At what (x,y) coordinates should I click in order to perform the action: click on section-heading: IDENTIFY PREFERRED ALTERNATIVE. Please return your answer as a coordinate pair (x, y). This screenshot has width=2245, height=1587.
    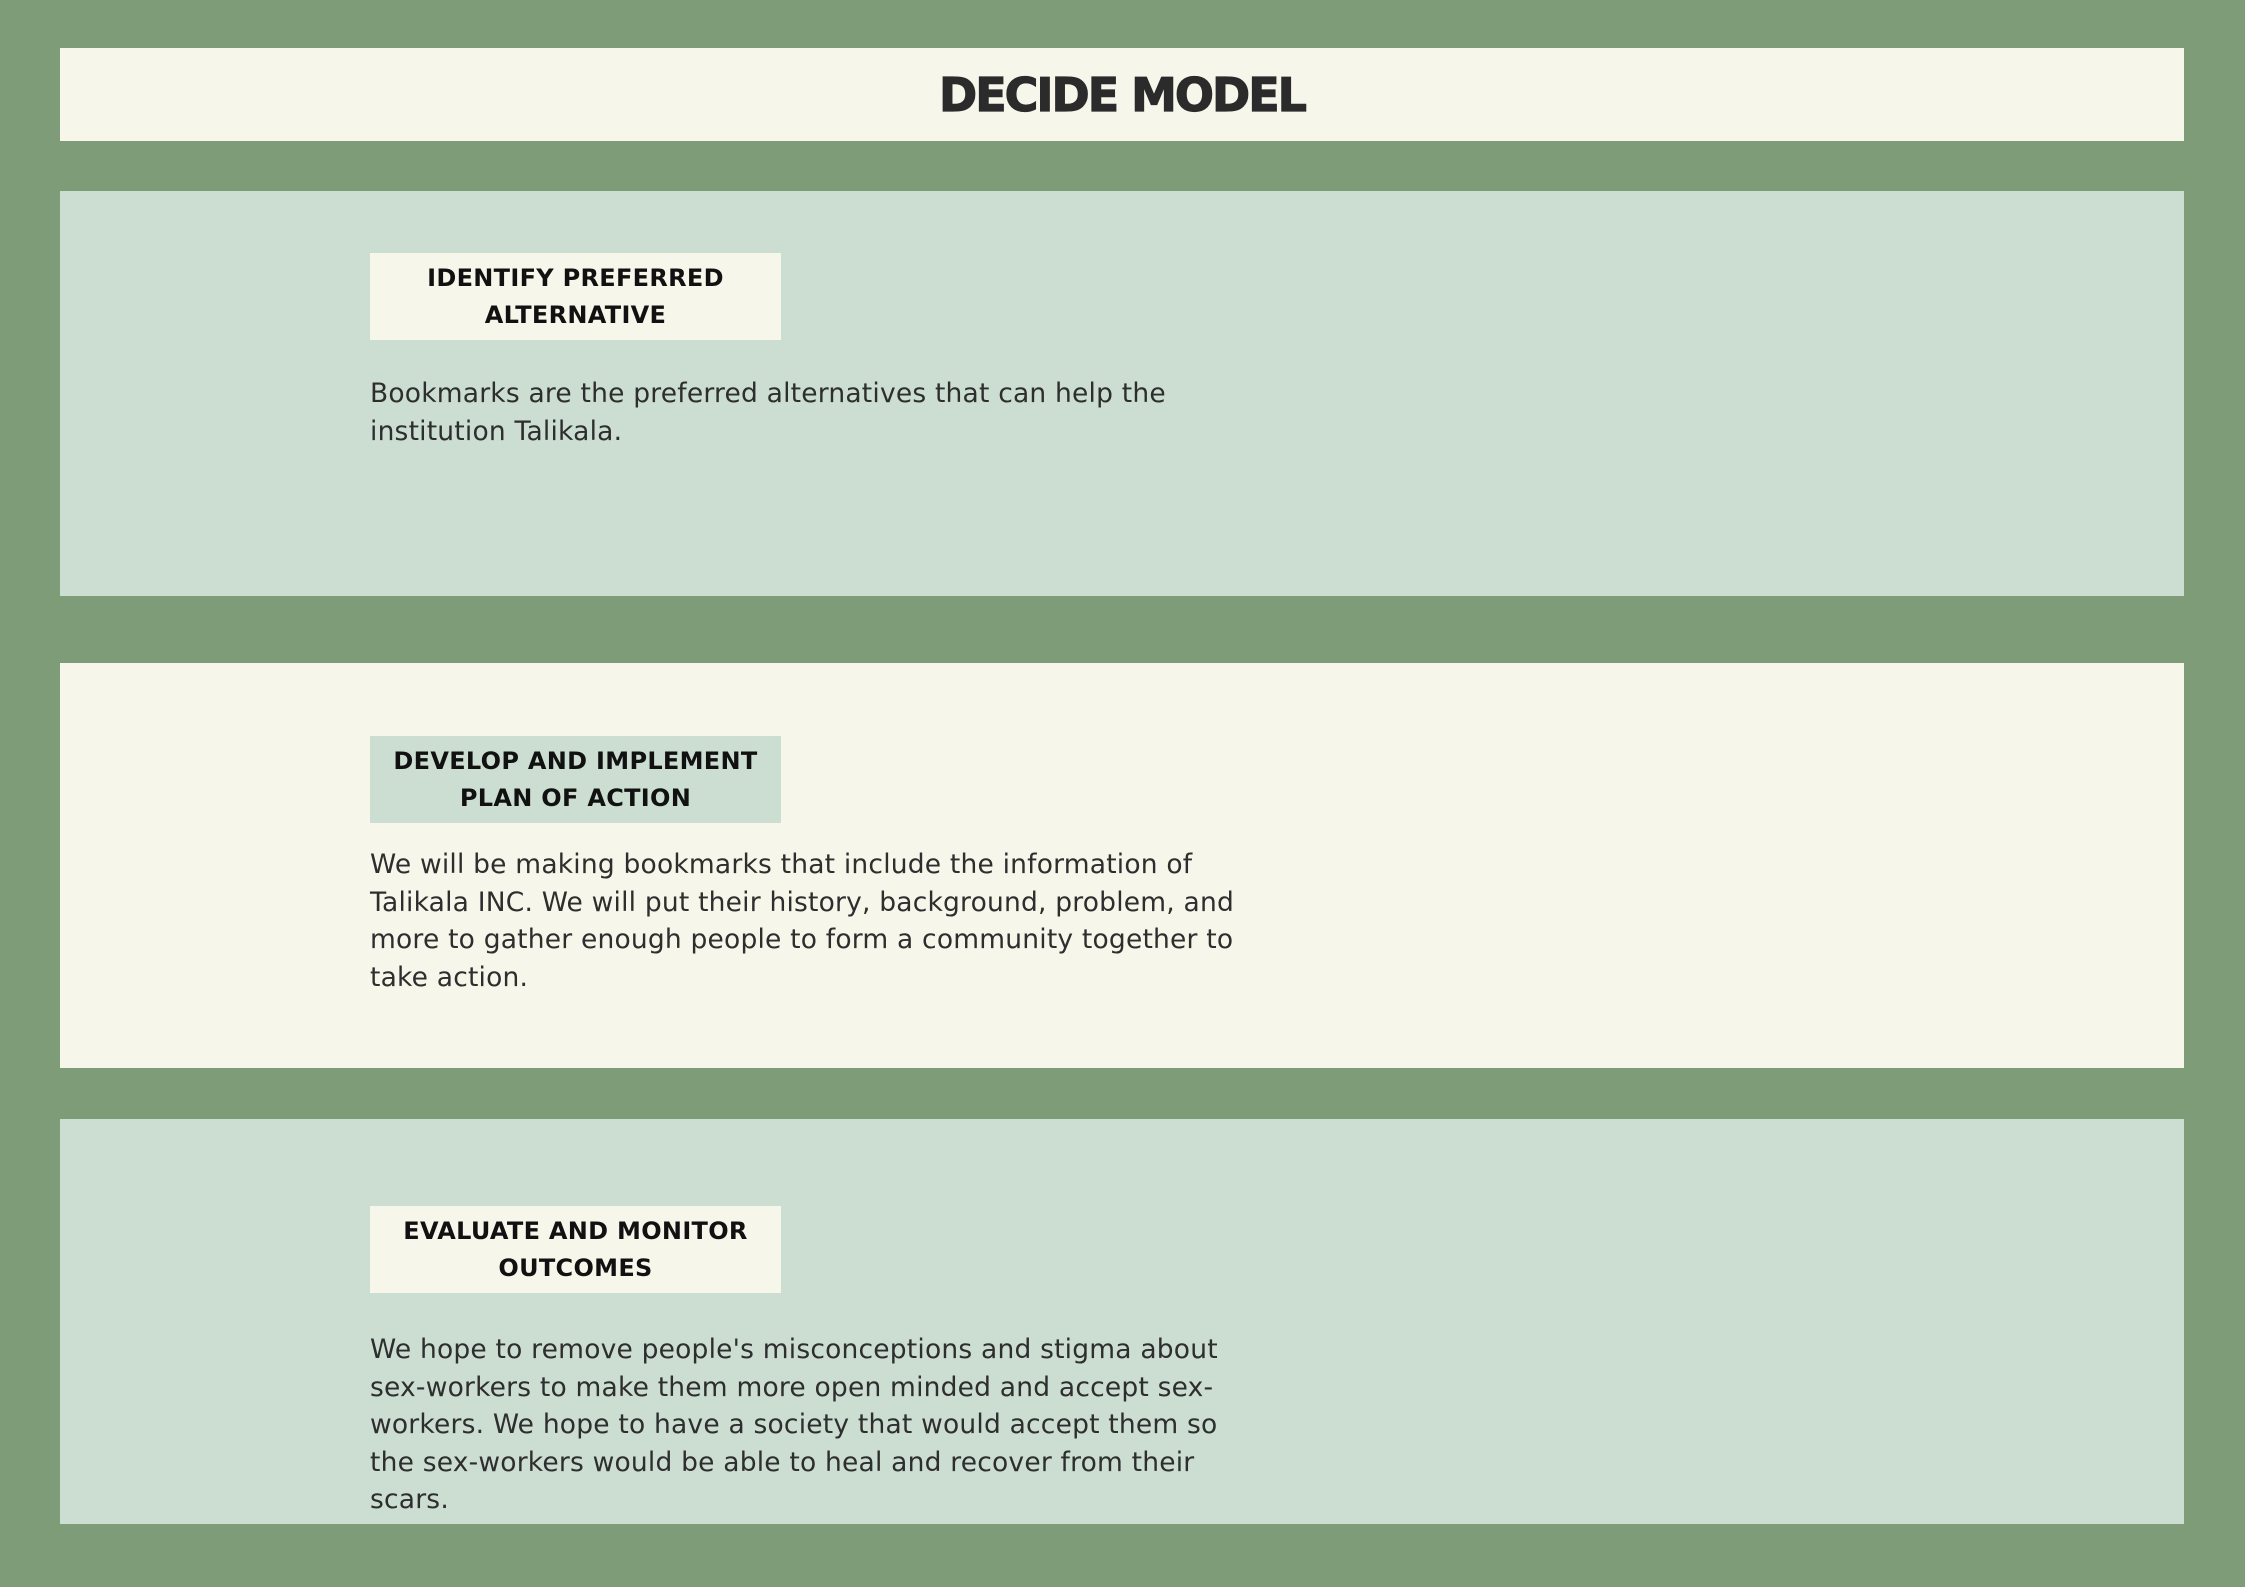
    Looking at the image, I should click on (575, 296).